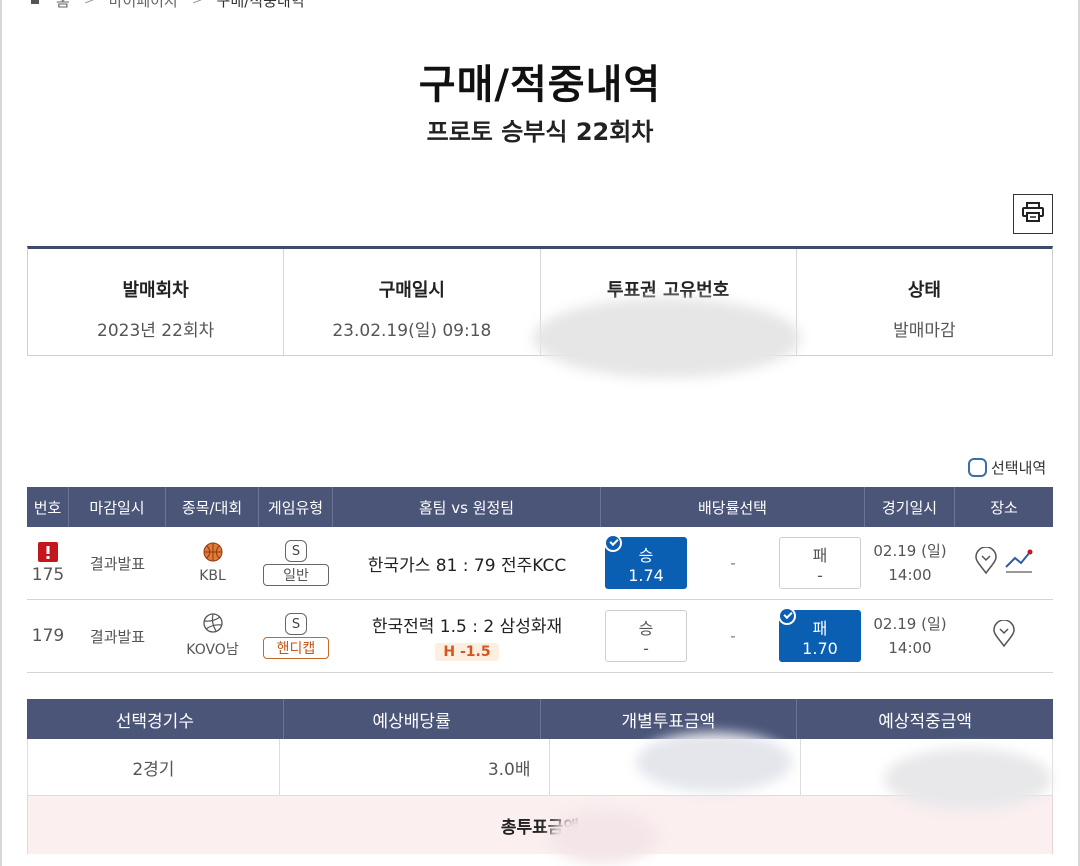 This screenshot has height=866, width=1080. I want to click on selection-toggle-label: 선택내역, so click(1019, 468).